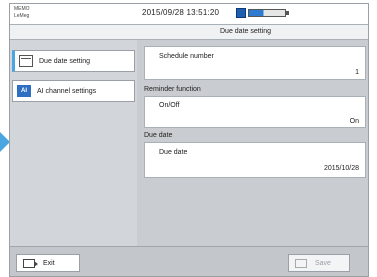  I want to click on exit-icon, so click(30, 263).